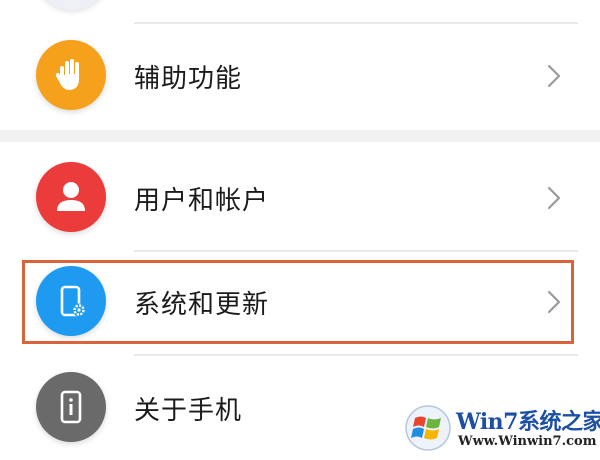 The image size is (600, 460). What do you see at coordinates (71, 407) in the screenshot?
I see `phone-info-icon` at bounding box center [71, 407].